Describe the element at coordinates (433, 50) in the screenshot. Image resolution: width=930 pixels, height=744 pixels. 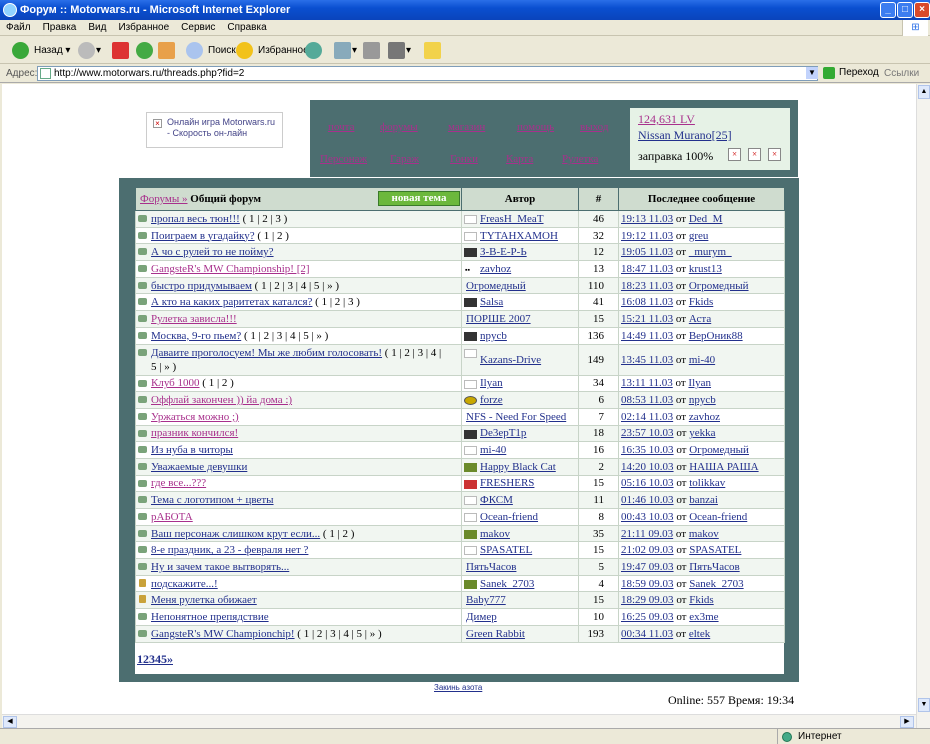
I see `messenger-button` at that location.